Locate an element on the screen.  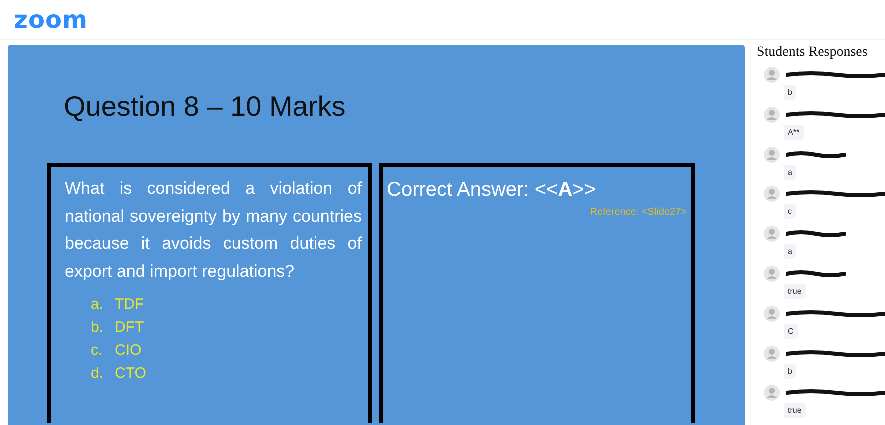
option-letter: a. is located at coordinates (98, 305).